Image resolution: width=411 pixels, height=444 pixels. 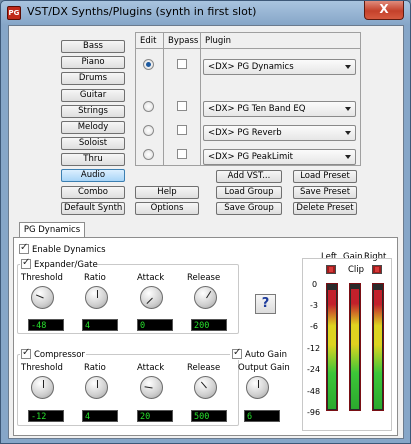 What do you see at coordinates (250, 157) in the screenshot?
I see `plugin-select-slot-4-value: <DX> PG PeakLimit` at bounding box center [250, 157].